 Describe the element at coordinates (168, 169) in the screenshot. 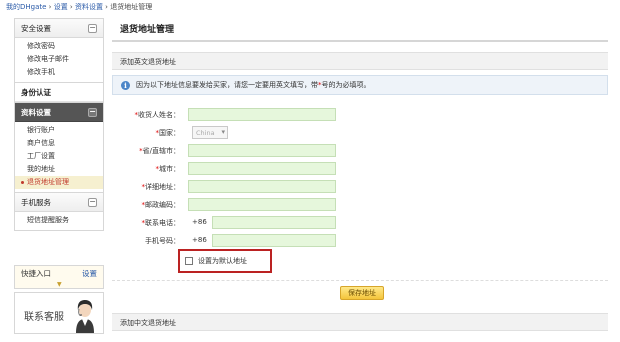

I see `field-label: *城市：` at that location.